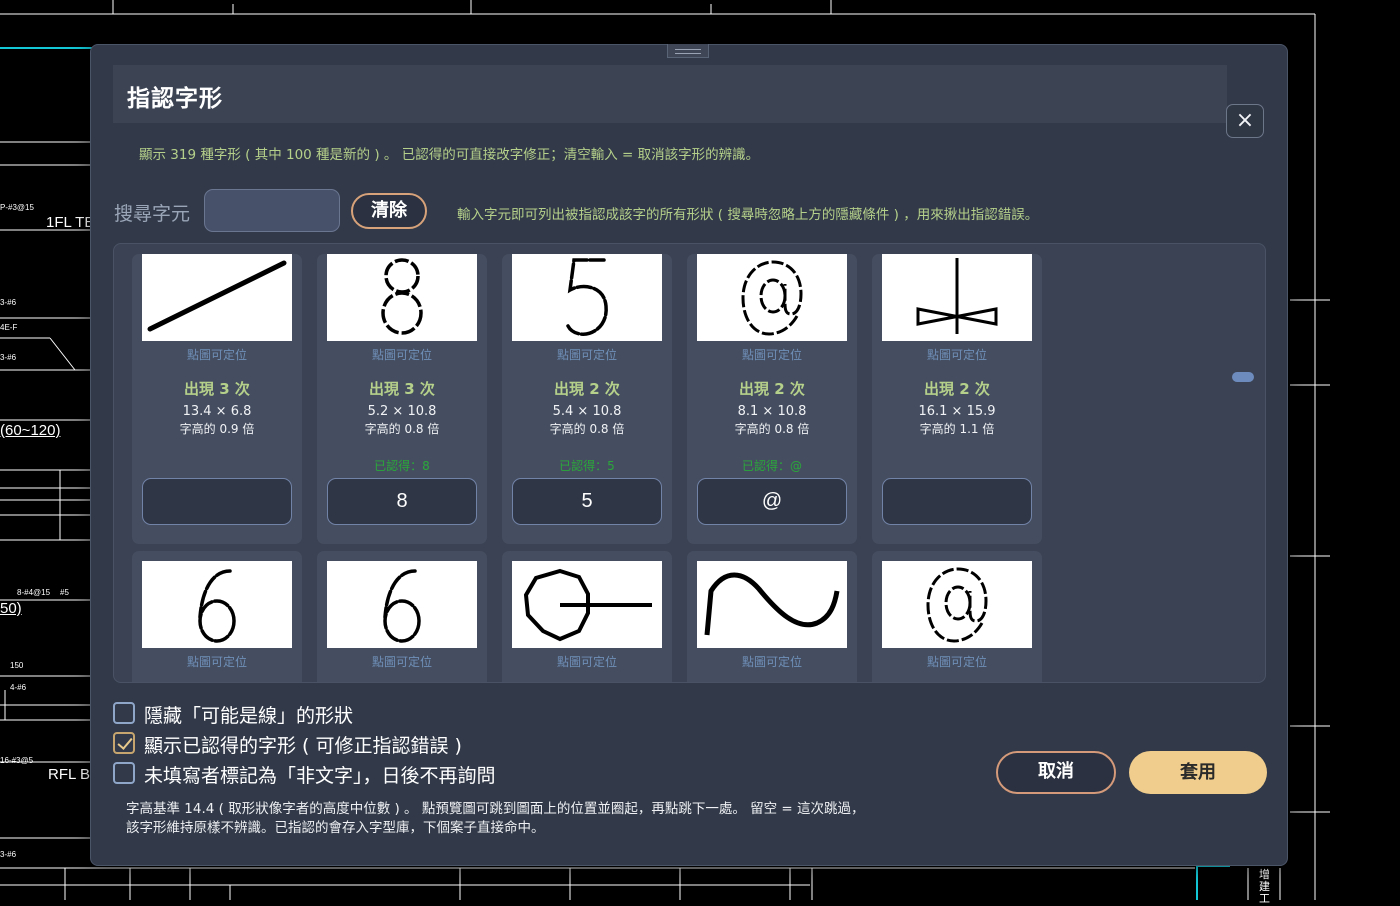  I want to click on cad-small-label: P-#3@15, so click(17, 207).